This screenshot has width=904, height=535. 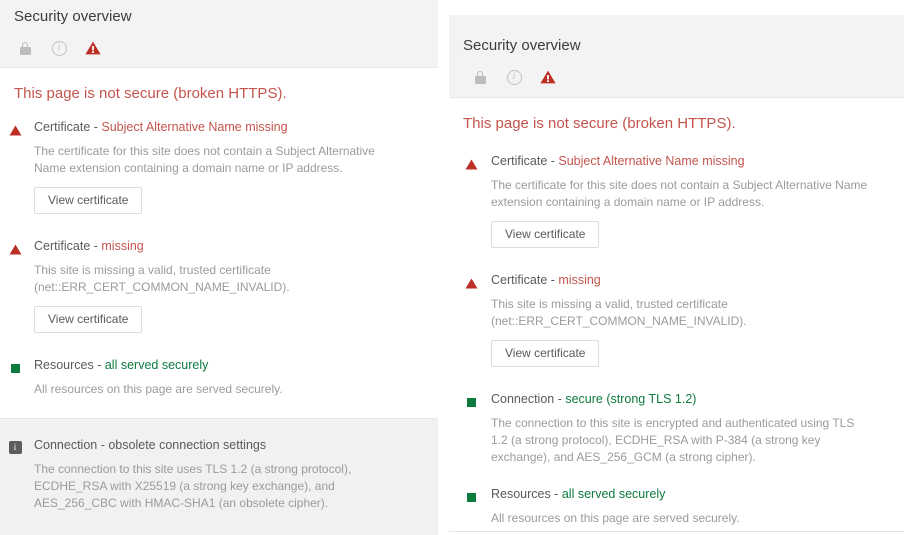 What do you see at coordinates (187, 445) in the screenshot?
I see `section-value: obsolete connection settings` at bounding box center [187, 445].